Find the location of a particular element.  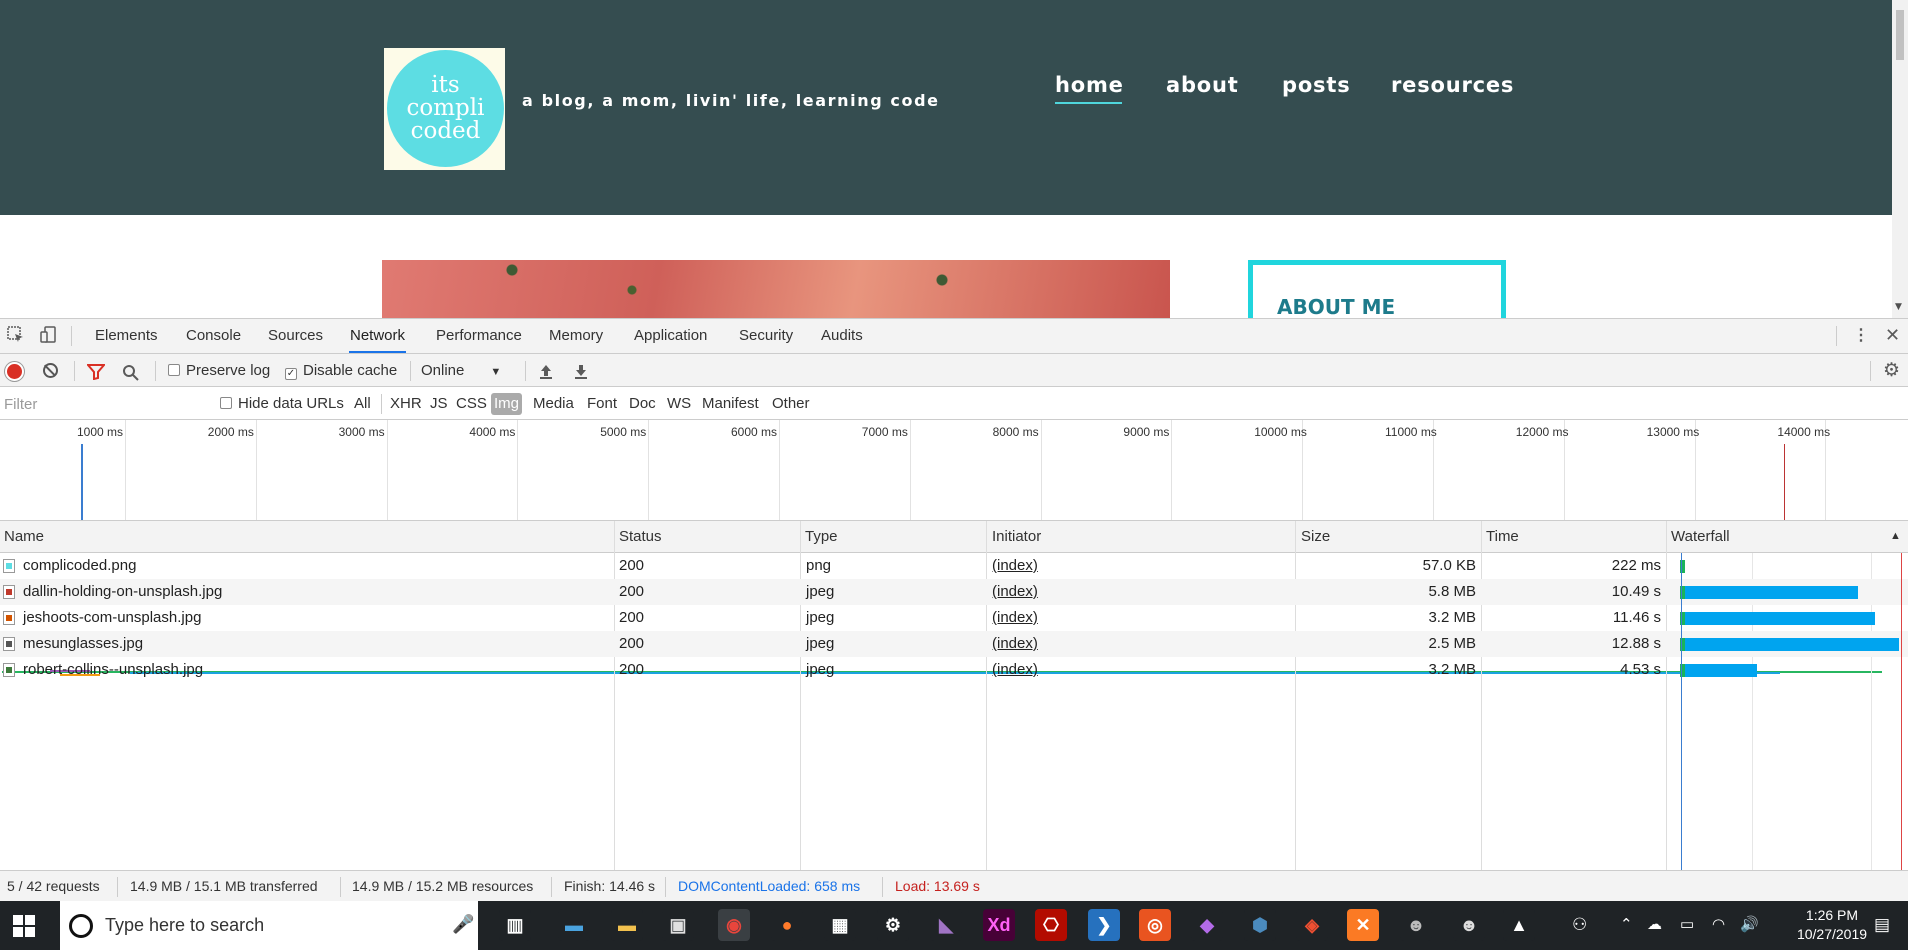

page-scrollbar: ▼ is located at coordinates (1900, 159).